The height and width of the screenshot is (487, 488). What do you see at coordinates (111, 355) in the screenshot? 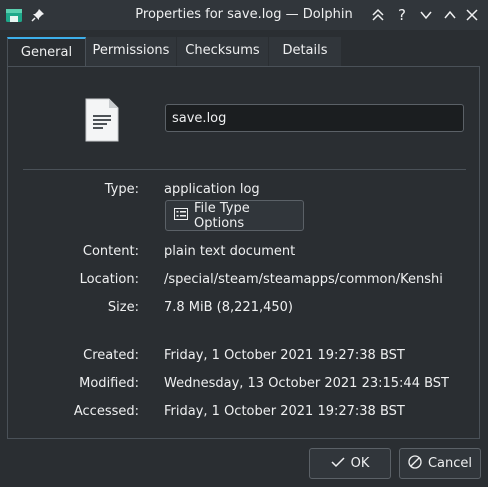
I see `created-label: Created:` at bounding box center [111, 355].